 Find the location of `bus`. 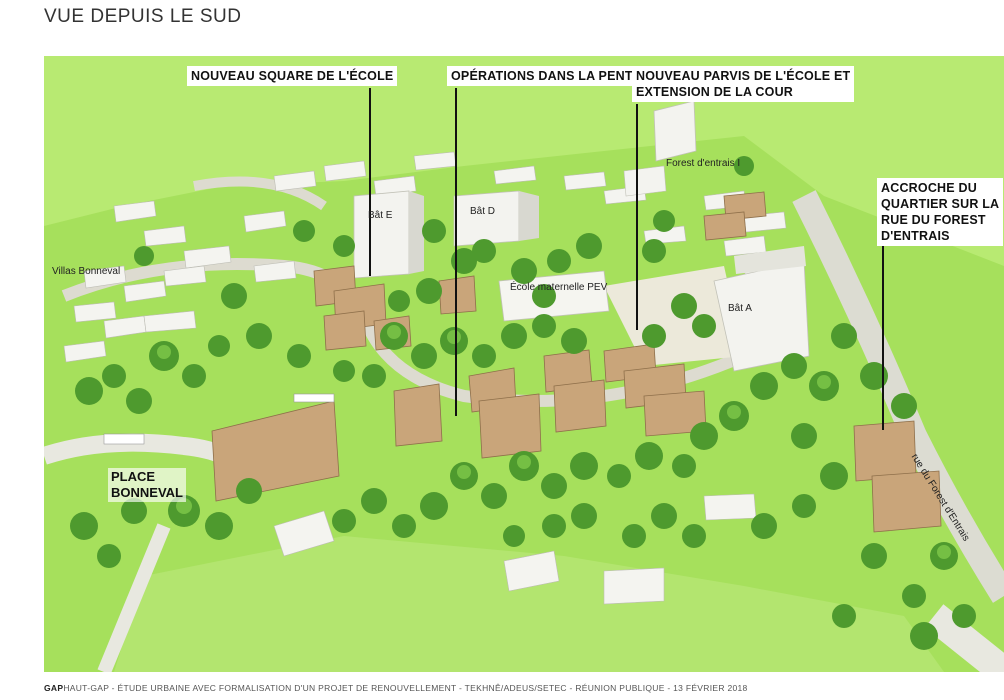

bus is located at coordinates (124, 439).